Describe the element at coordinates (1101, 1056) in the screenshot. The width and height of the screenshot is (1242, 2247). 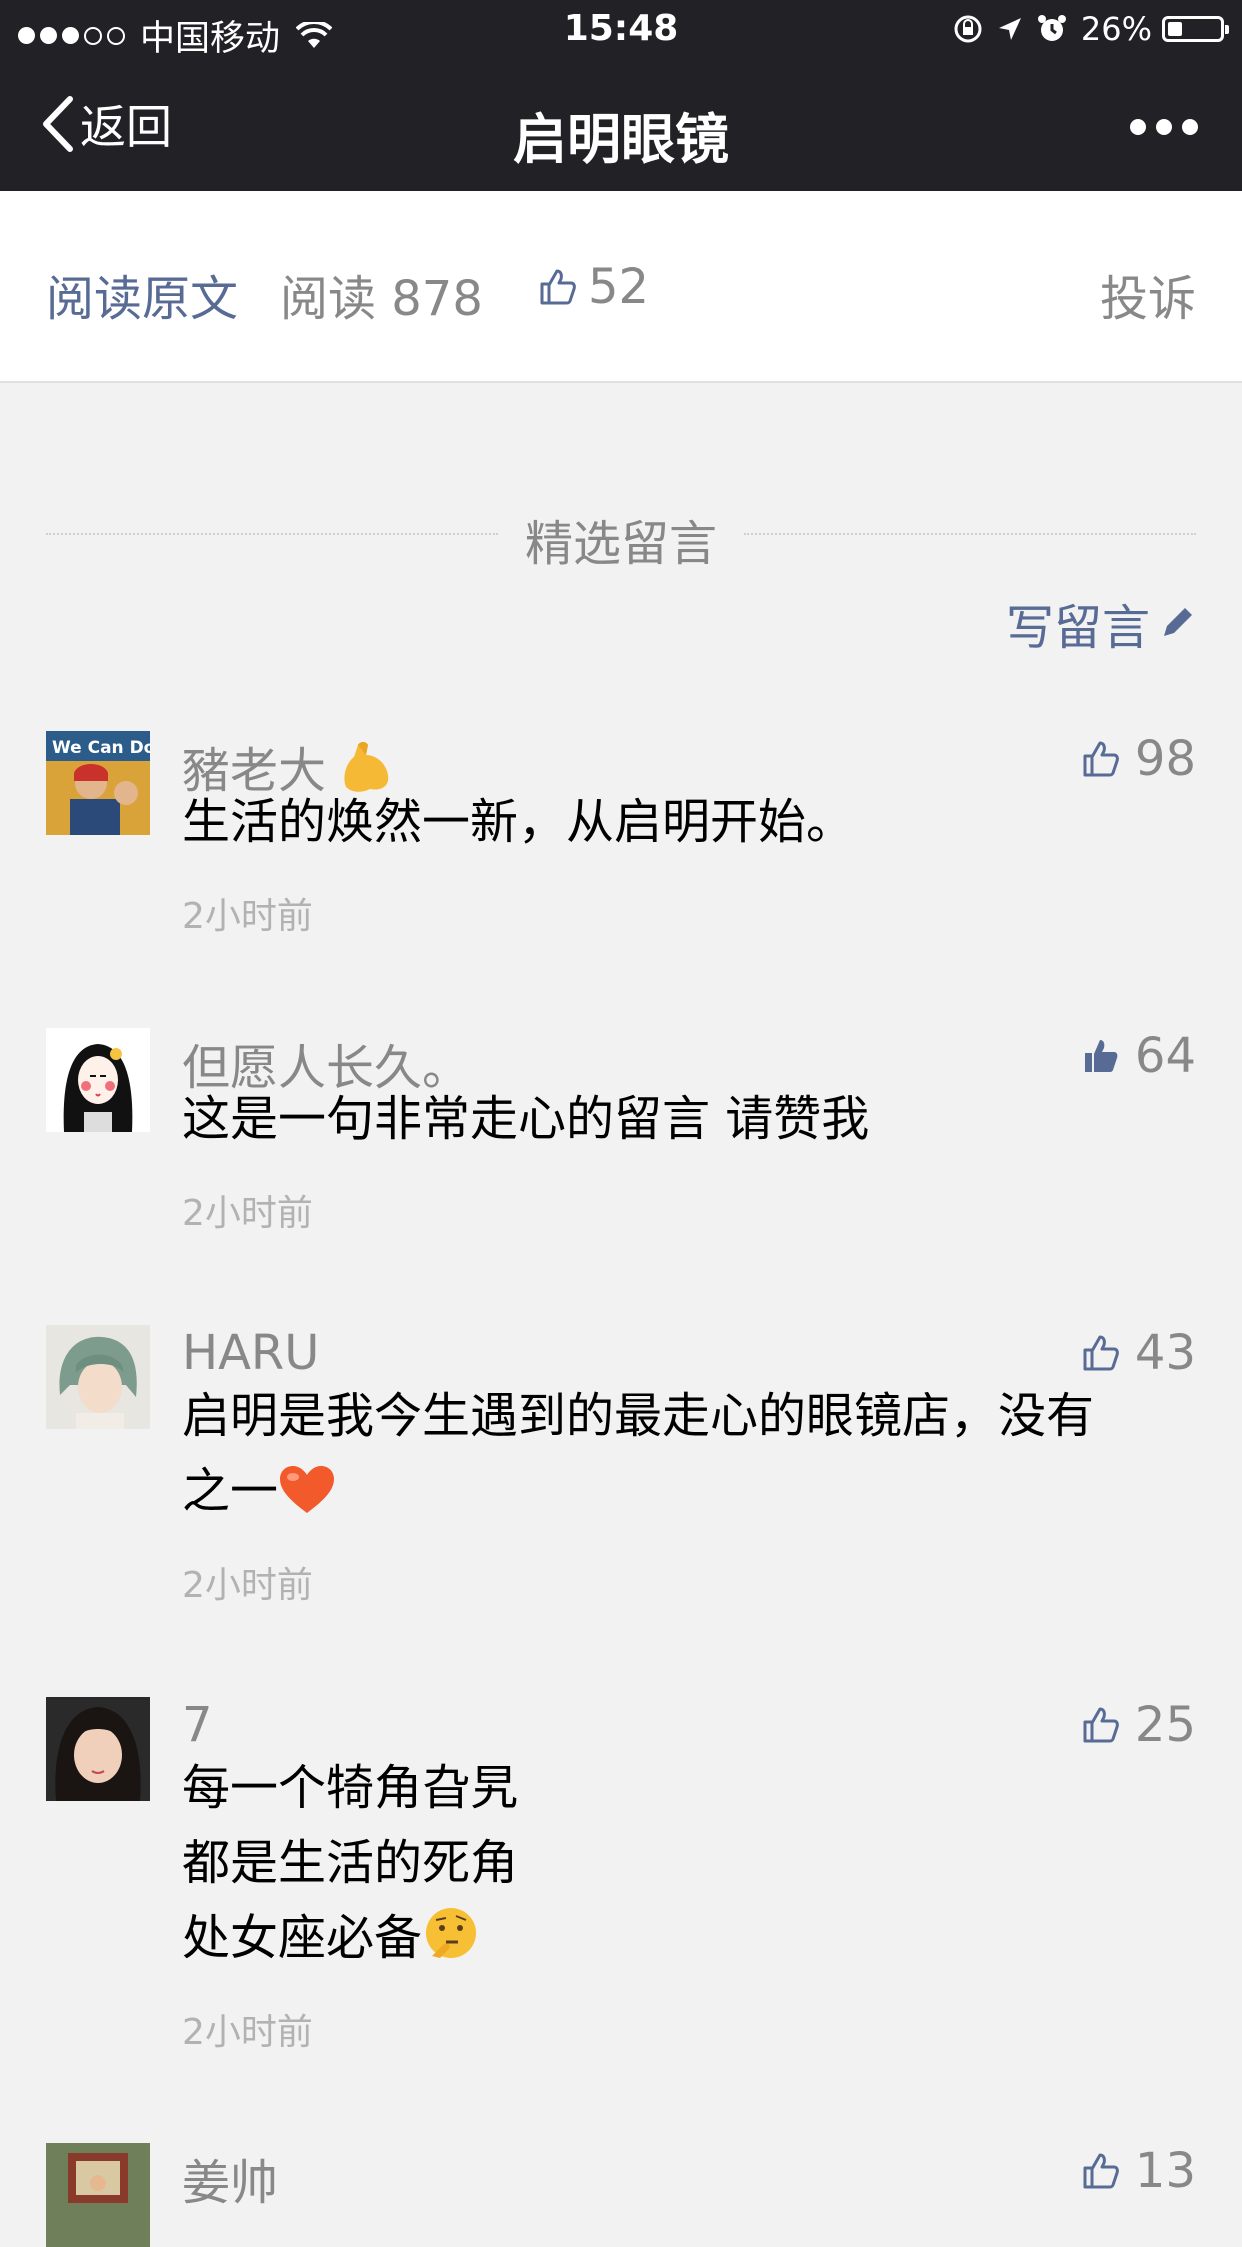
I see `thumbs-up-filled-icon` at that location.